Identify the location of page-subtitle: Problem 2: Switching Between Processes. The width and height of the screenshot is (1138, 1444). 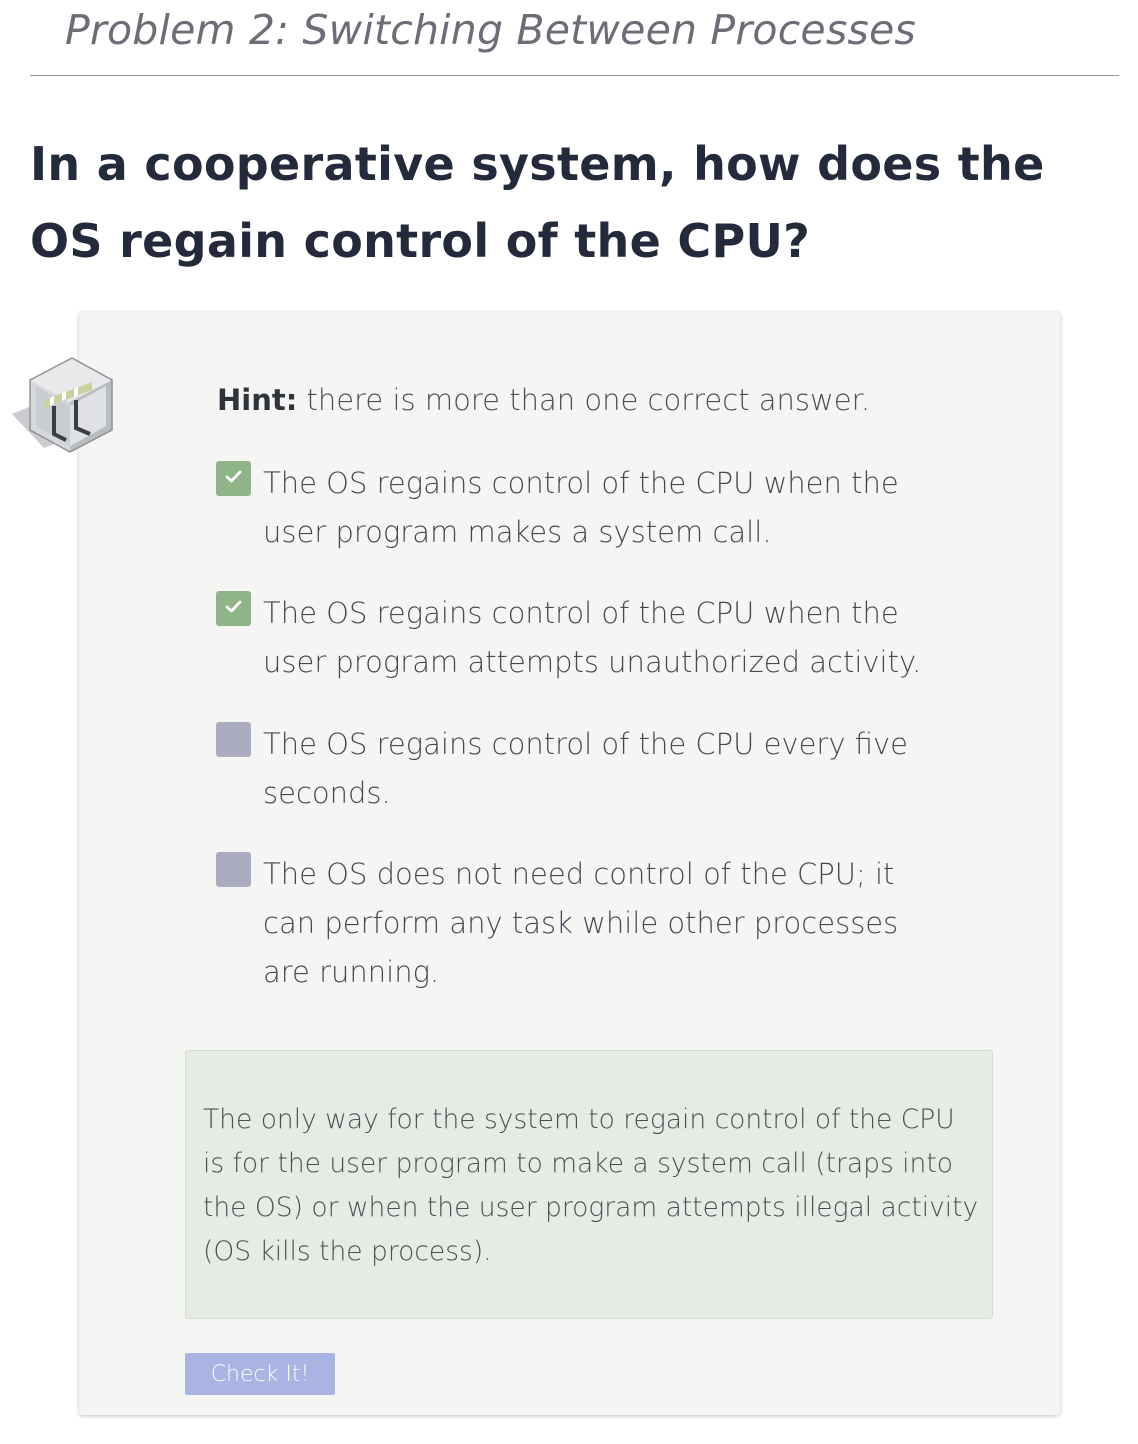
(490, 30).